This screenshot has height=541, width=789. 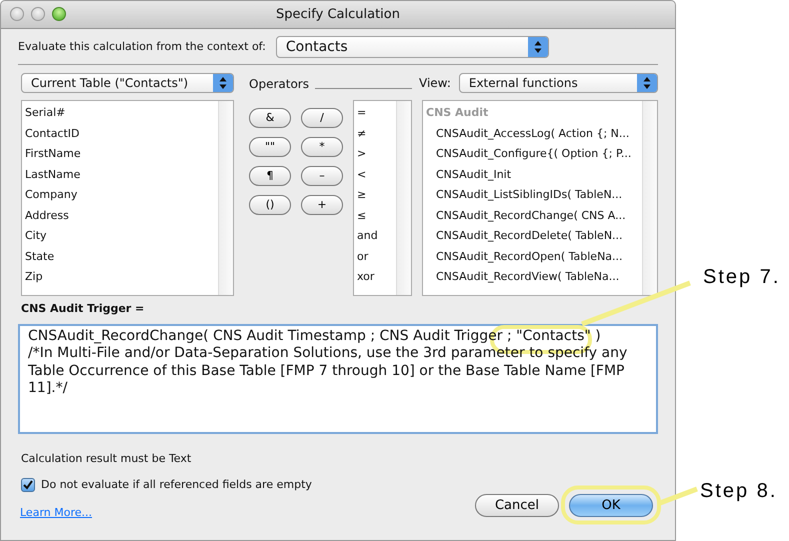 What do you see at coordinates (457, 113) in the screenshot?
I see `group-header: CNS Audit` at bounding box center [457, 113].